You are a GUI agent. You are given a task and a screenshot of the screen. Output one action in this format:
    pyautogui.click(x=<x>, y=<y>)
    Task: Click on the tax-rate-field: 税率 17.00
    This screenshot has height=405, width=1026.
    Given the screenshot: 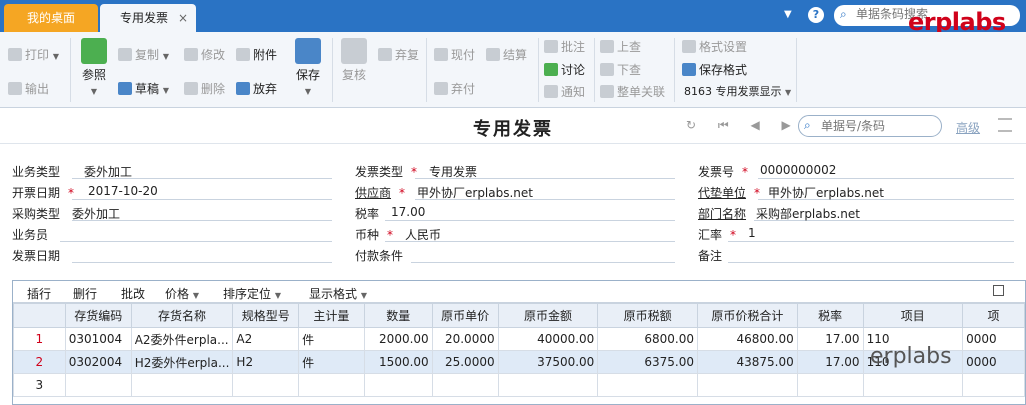 What is the action you would take?
    pyautogui.click(x=515, y=212)
    